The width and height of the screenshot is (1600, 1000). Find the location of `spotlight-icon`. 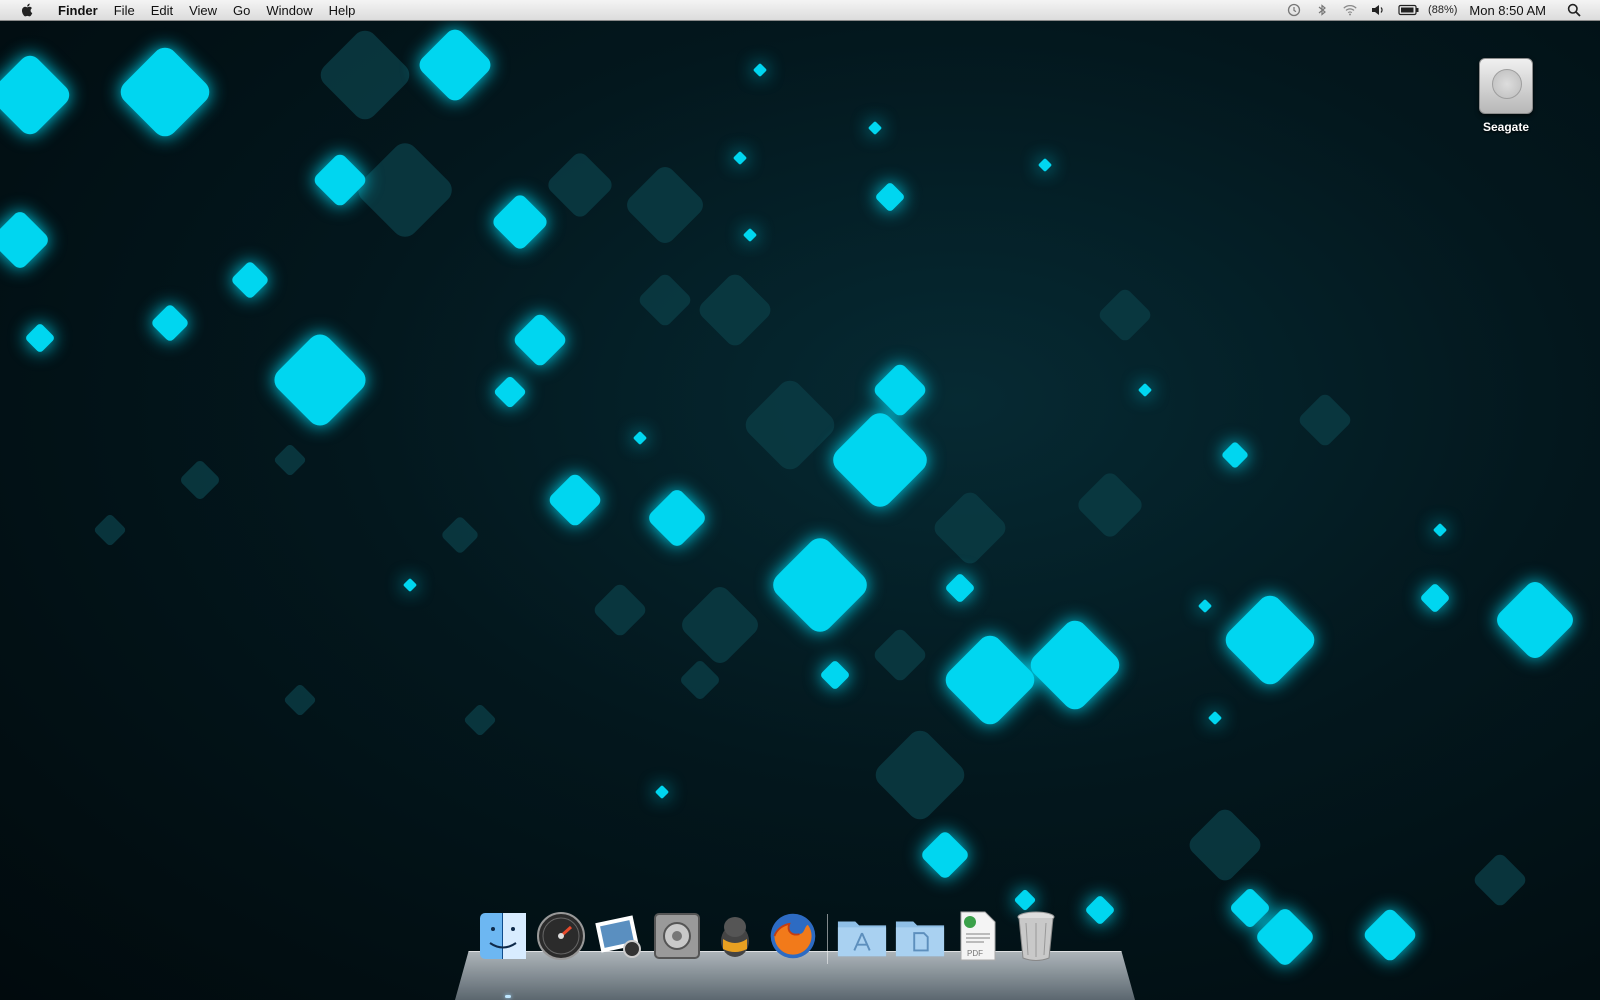

spotlight-icon is located at coordinates (1574, 10).